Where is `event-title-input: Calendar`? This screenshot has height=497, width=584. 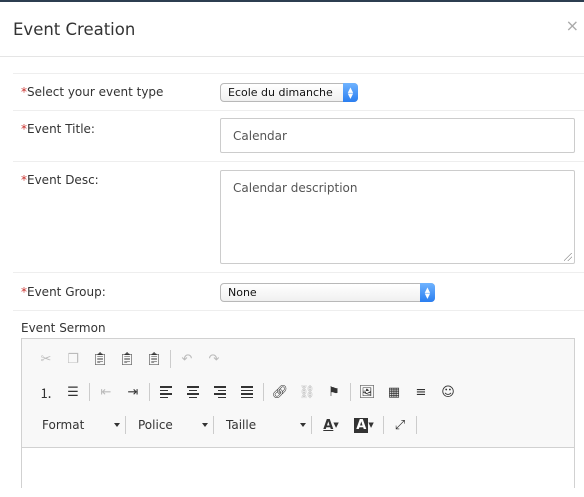 event-title-input: Calendar is located at coordinates (397, 135).